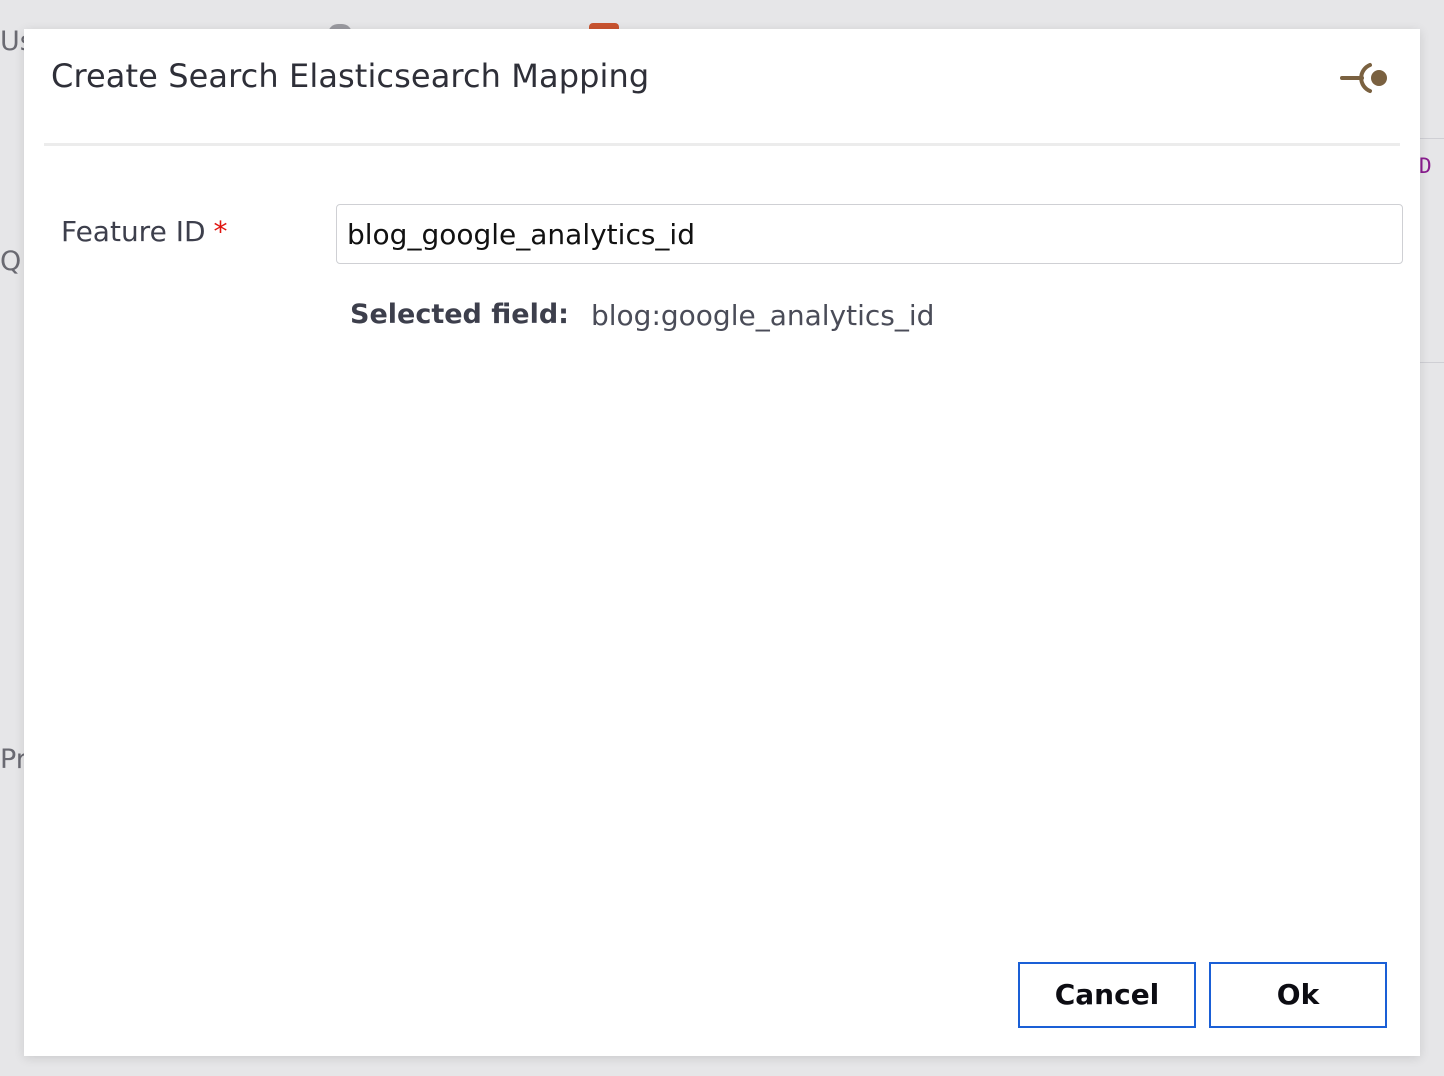  Describe the element at coordinates (1366, 78) in the screenshot. I see `pin-icon` at that location.